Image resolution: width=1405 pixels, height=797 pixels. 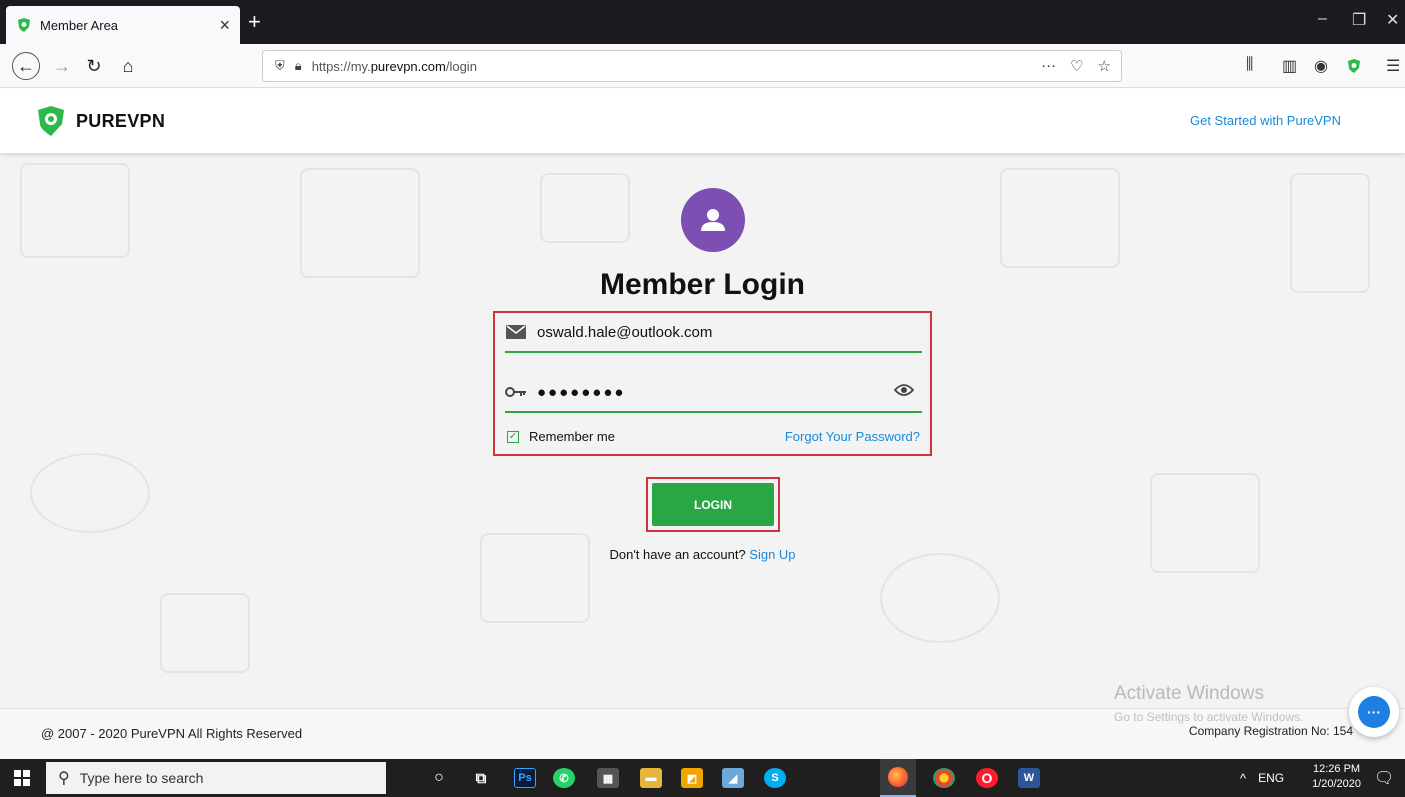 I want to click on skype-icon: S, so click(x=775, y=778).